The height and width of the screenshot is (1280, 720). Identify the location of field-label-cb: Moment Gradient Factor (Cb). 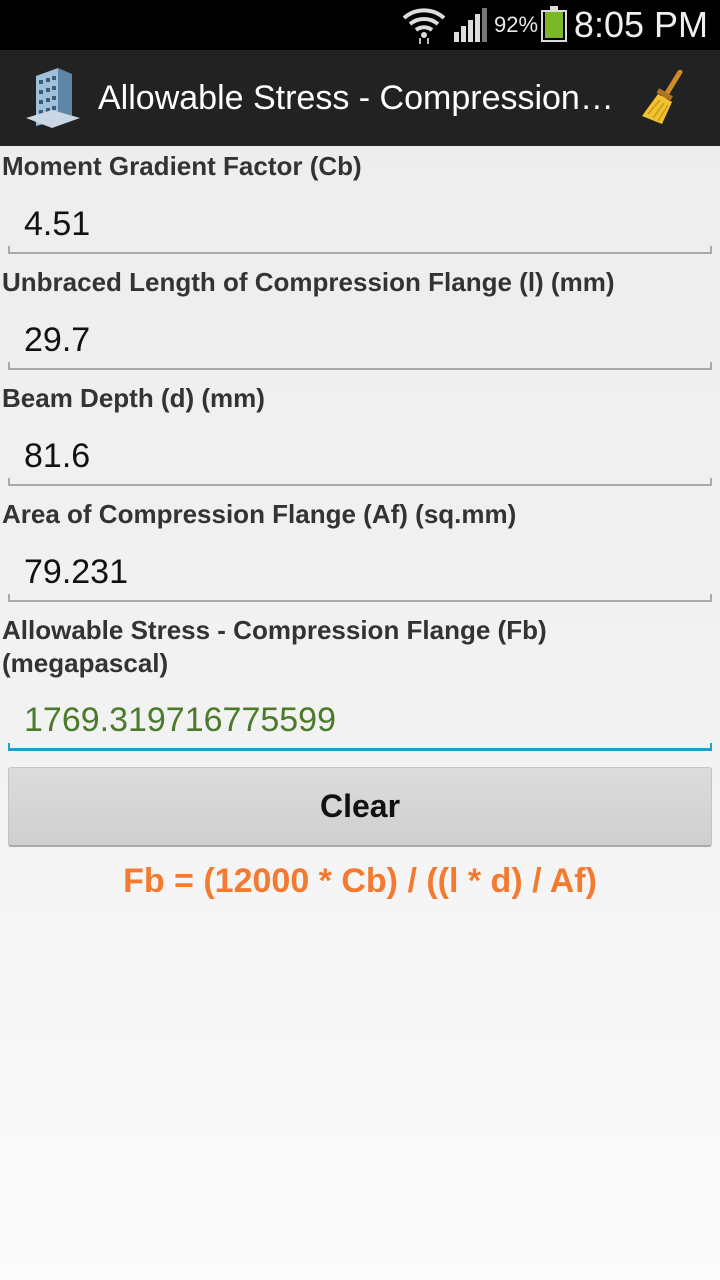
(182, 166).